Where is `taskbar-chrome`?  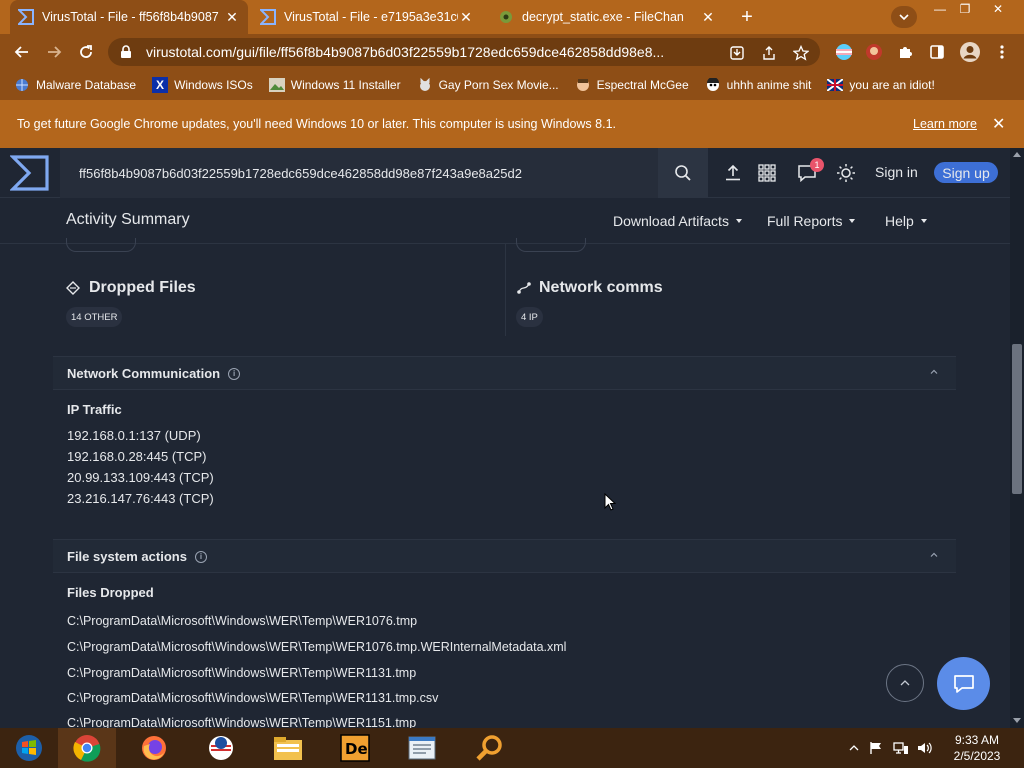 taskbar-chrome is located at coordinates (87, 748).